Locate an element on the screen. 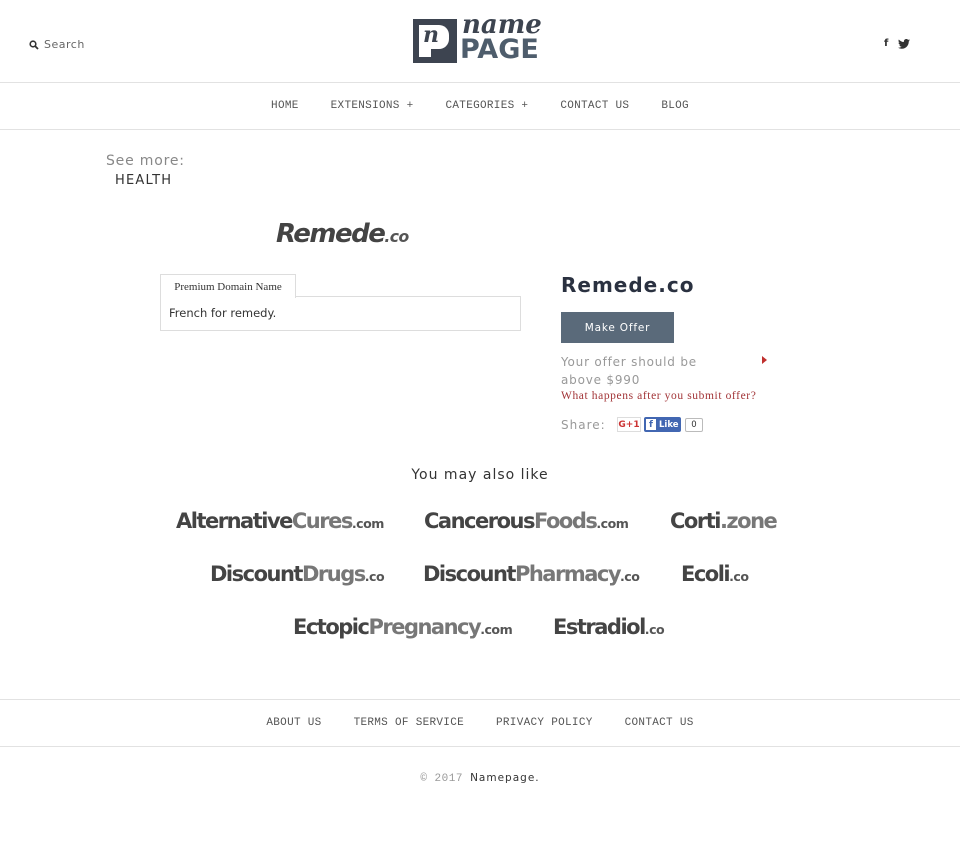  offer-process-link: What happens after you submit offer? is located at coordinates (658, 396).